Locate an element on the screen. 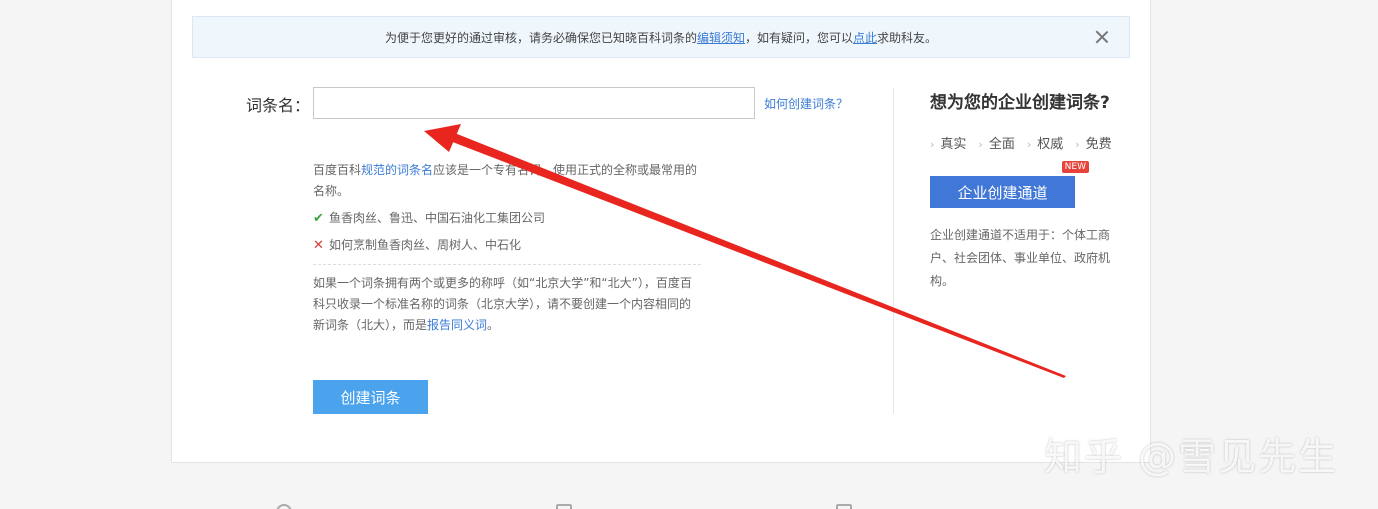  cross-icon: ✕ is located at coordinates (318, 245).